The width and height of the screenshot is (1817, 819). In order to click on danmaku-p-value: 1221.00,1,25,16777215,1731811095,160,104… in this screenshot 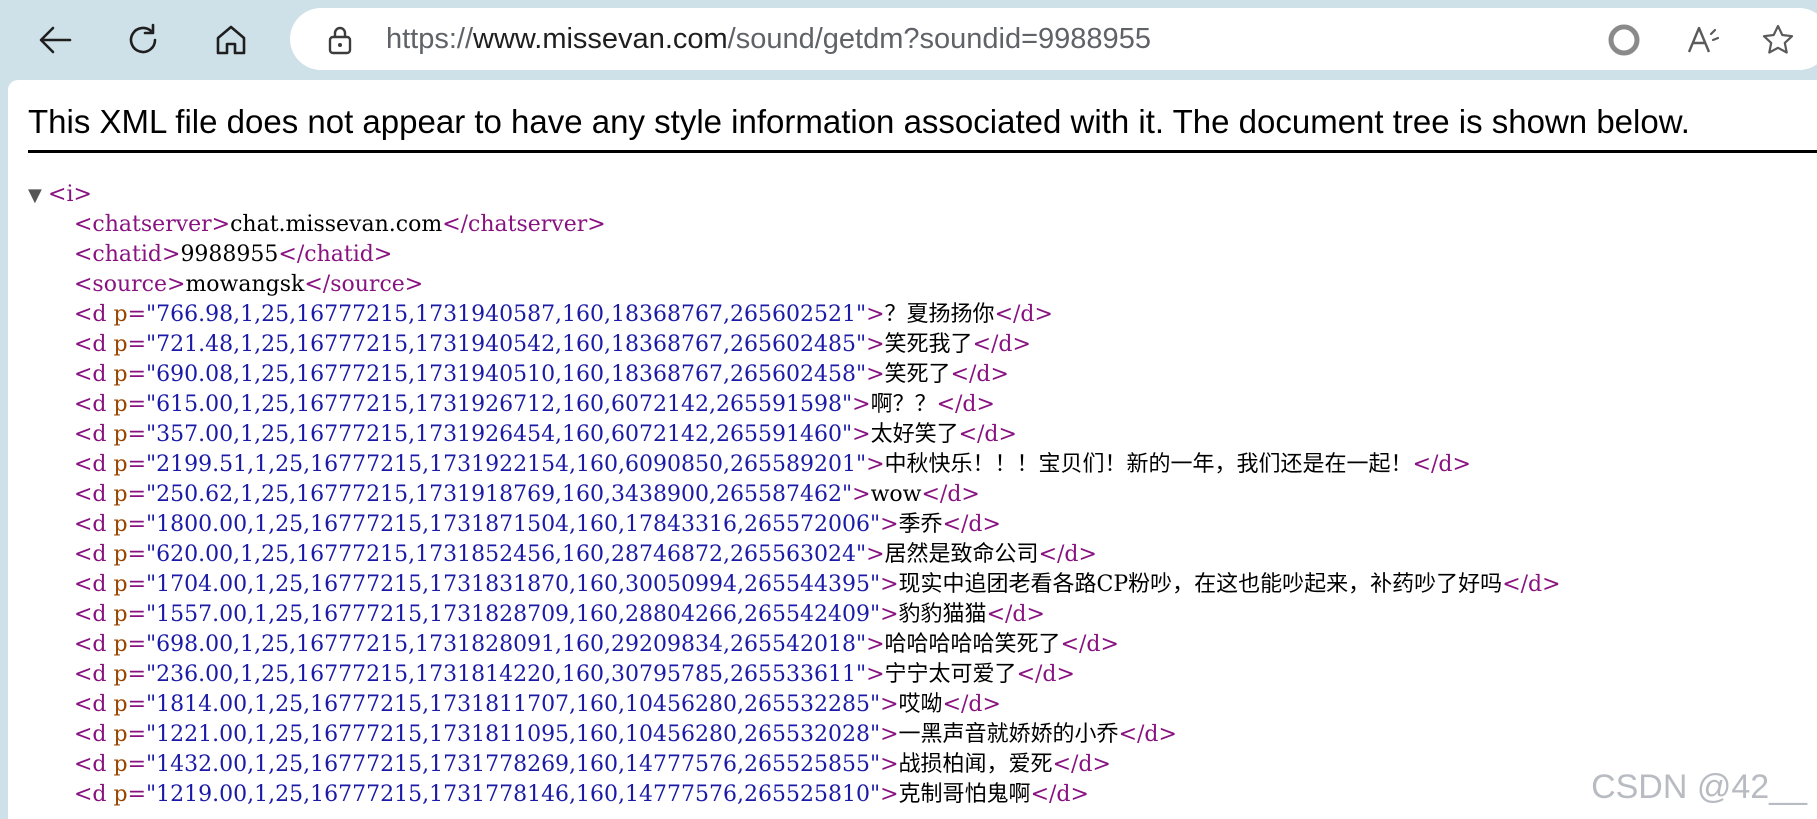, I will do `click(513, 734)`.